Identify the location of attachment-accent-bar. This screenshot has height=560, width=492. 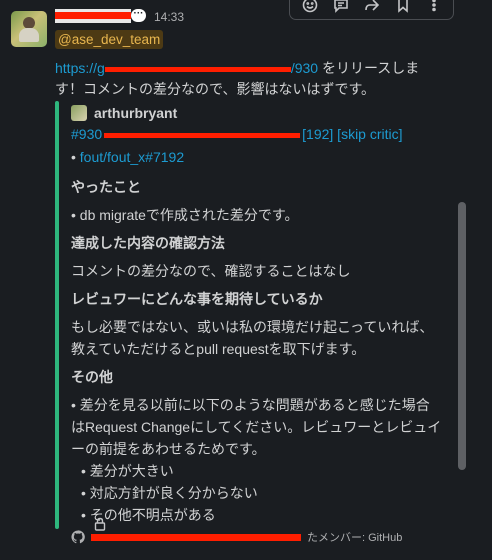
(57, 315).